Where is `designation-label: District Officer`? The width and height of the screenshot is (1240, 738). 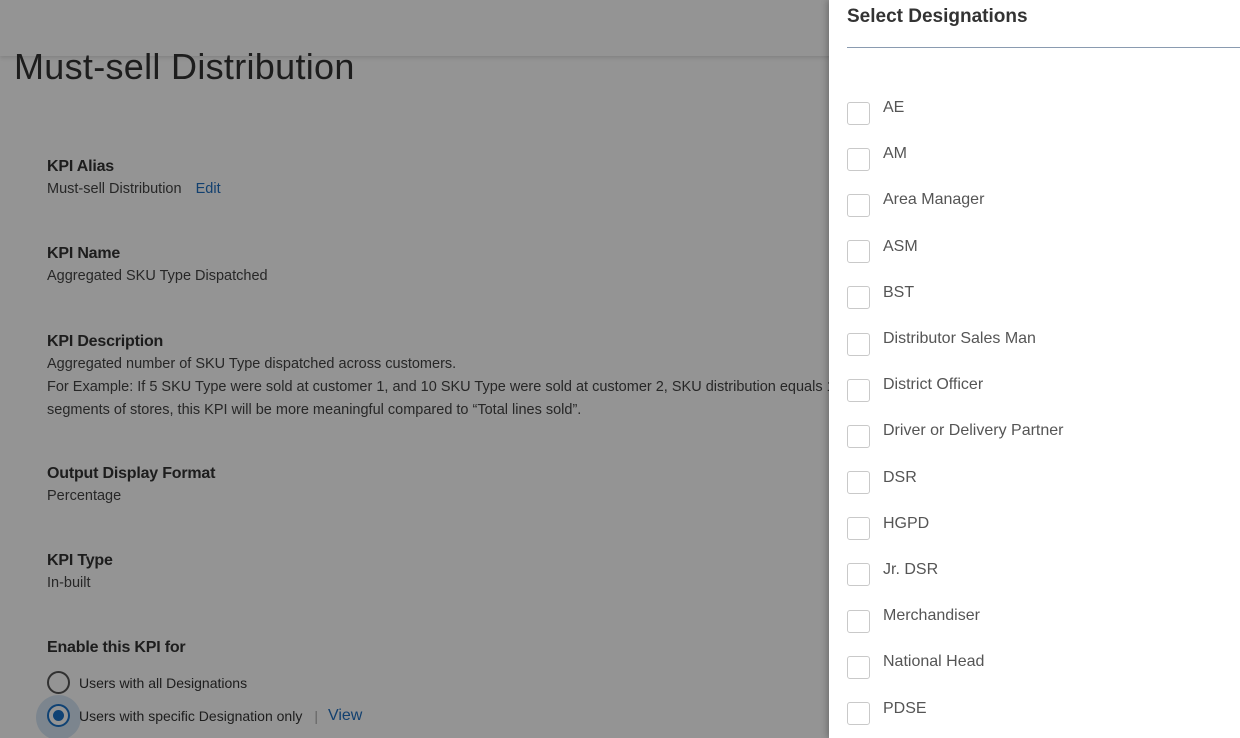
designation-label: District Officer is located at coordinates (933, 385).